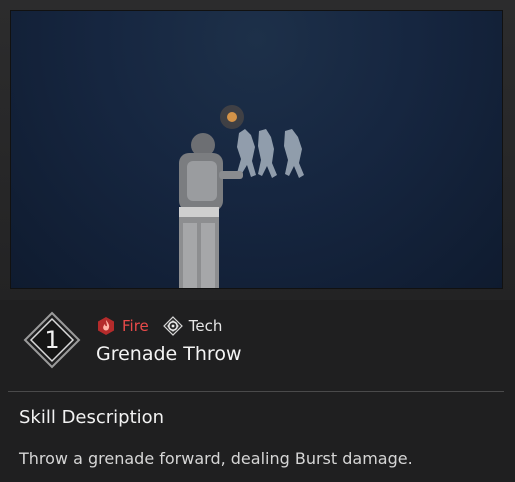 The height and width of the screenshot is (482, 515). I want to click on section-divider, so click(256, 391).